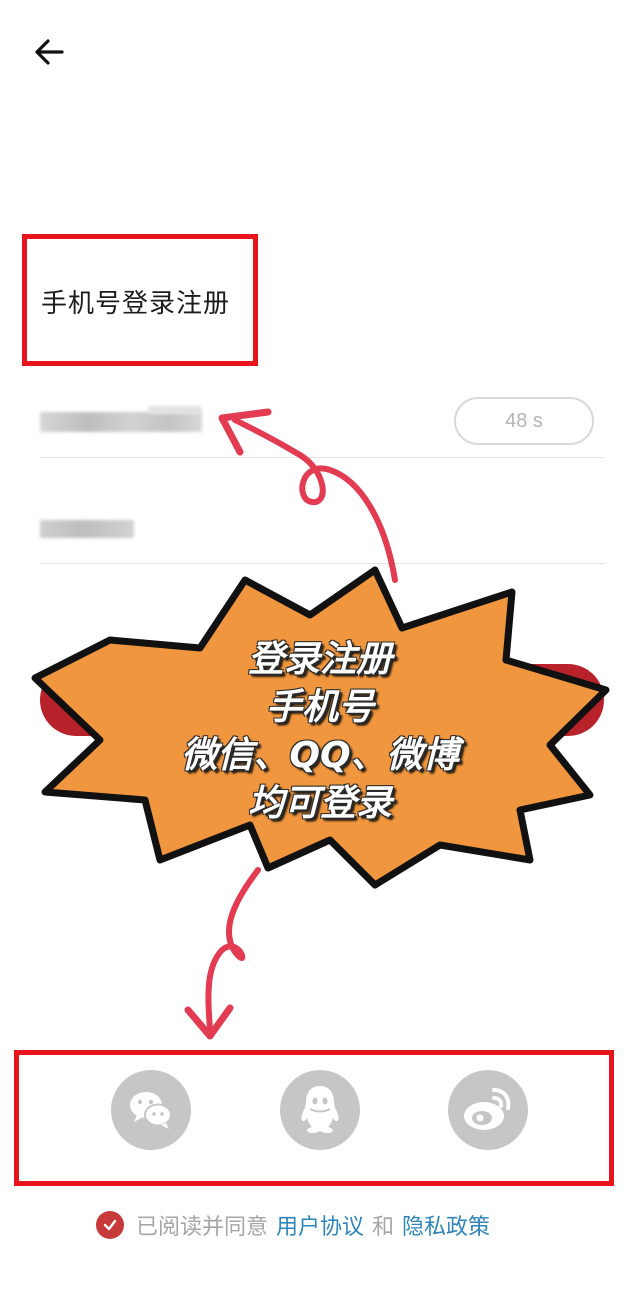  I want to click on agreement-row: 已阅读并同意 用户协议 和 隐私政策, so click(293, 1225).